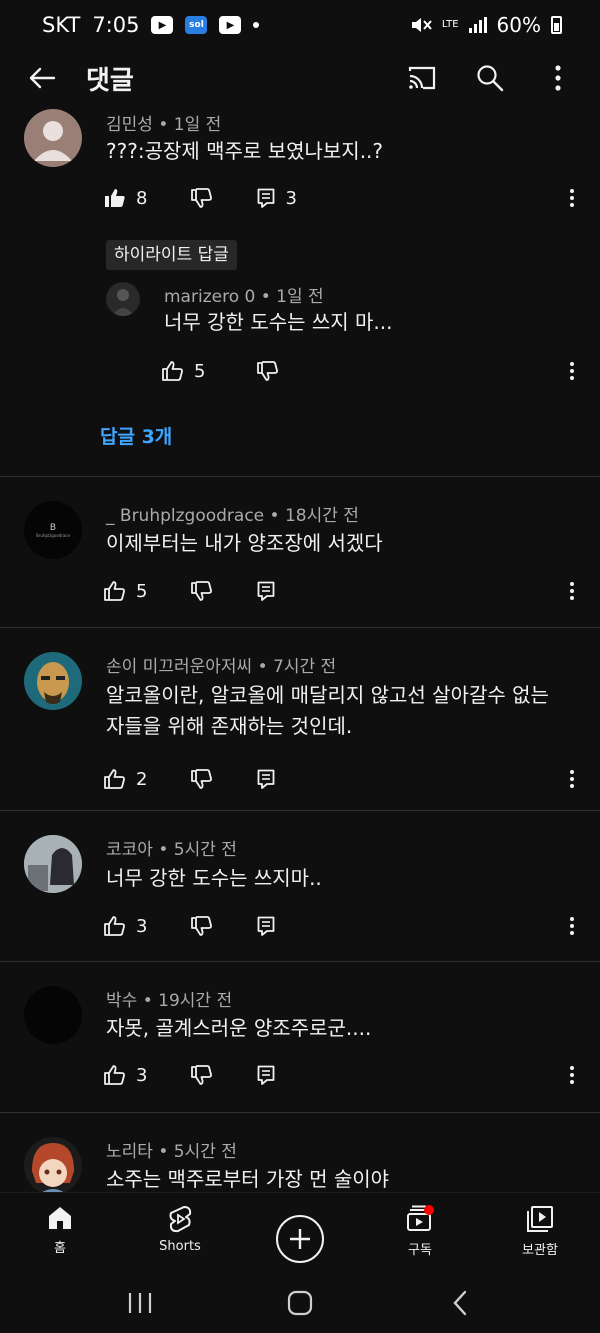 The height and width of the screenshot is (1333, 600). What do you see at coordinates (125, 591) in the screenshot?
I see `like-button: 5` at bounding box center [125, 591].